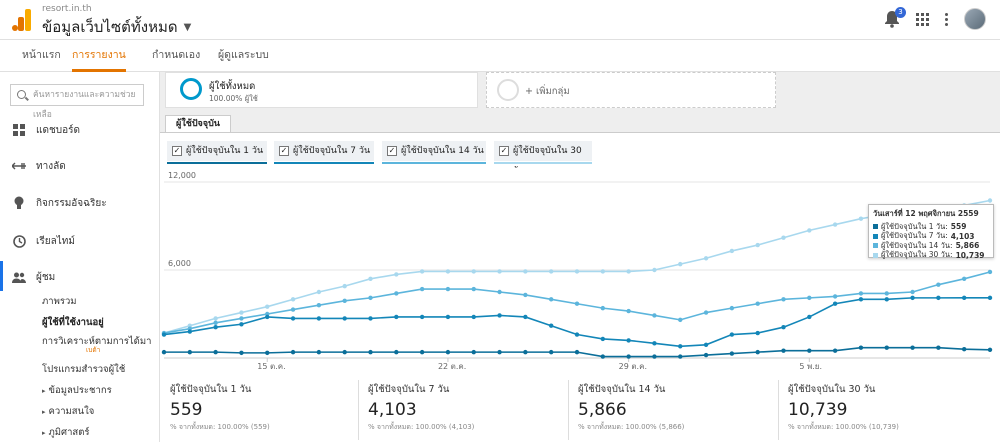 The height and width of the screenshot is (442, 1000). Describe the element at coordinates (73, 322) in the screenshot. I see `sidebar-sub-active-users: ผู้ใช้ที่ใช้งานอยู่` at that location.